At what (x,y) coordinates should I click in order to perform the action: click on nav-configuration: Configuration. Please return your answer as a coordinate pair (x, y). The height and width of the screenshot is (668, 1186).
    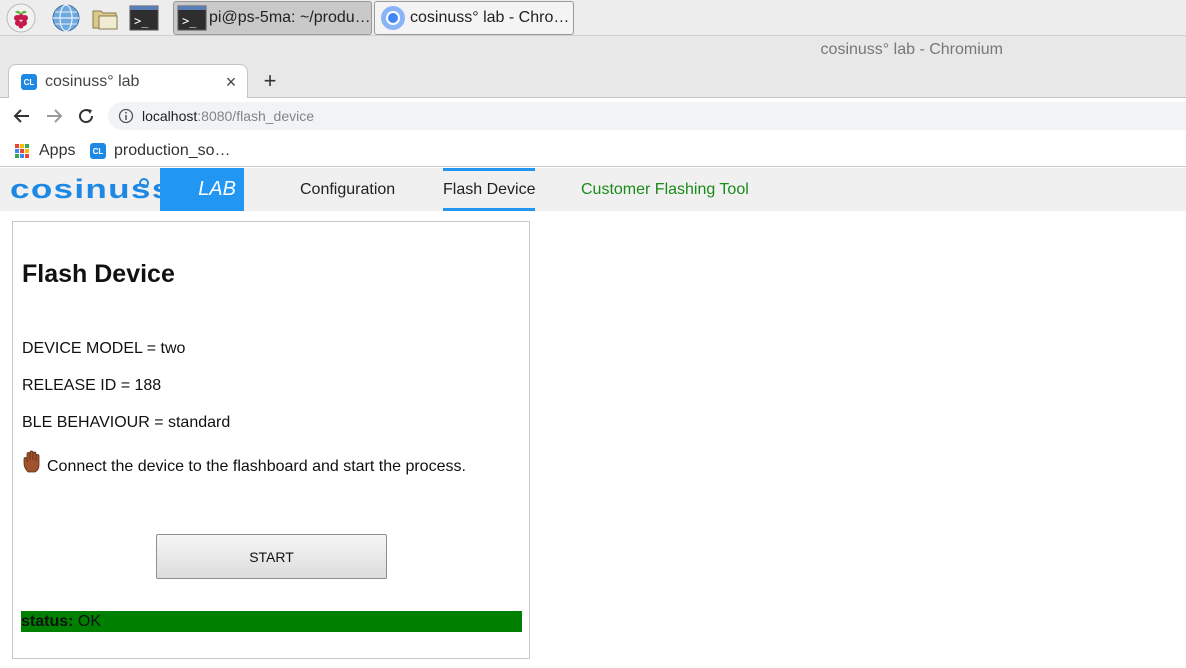
    Looking at the image, I should click on (347, 189).